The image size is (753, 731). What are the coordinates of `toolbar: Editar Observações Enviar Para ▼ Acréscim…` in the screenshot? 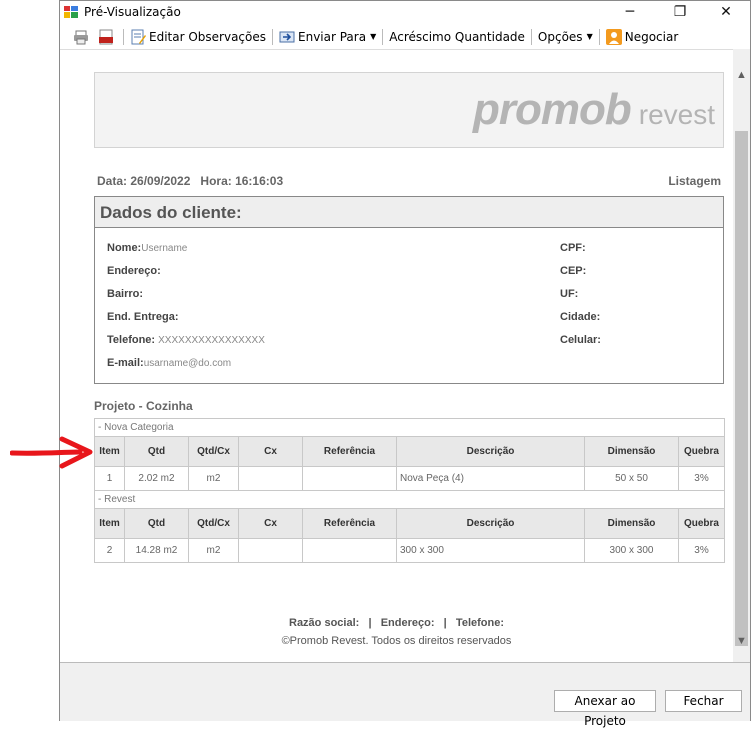 It's located at (405, 36).